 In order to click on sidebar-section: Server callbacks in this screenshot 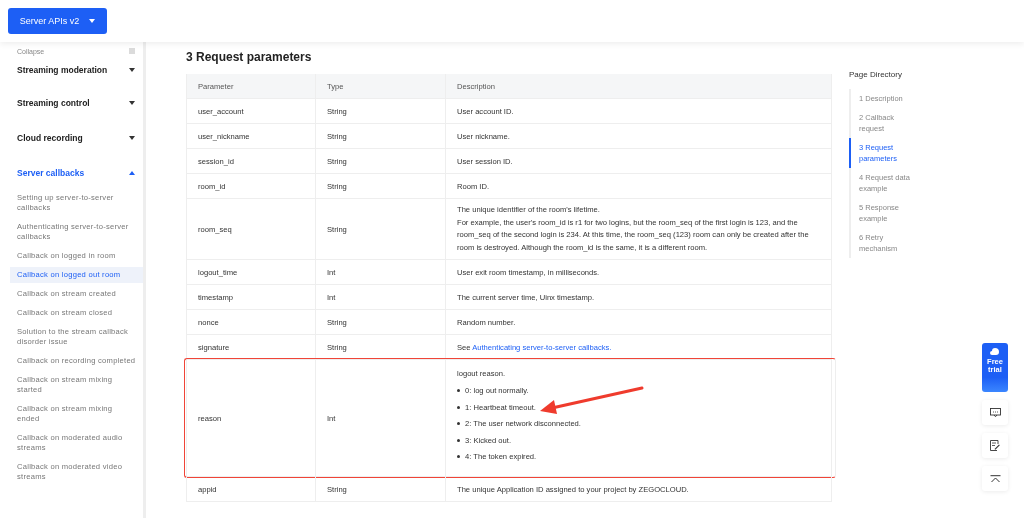, I will do `click(76, 172)`.